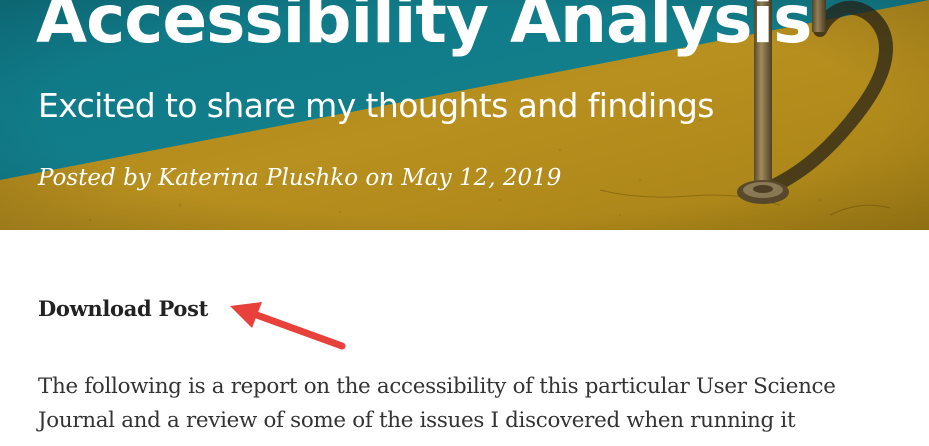 The image size is (929, 446). I want to click on page-title: Accessibility Analysis, so click(424, 29).